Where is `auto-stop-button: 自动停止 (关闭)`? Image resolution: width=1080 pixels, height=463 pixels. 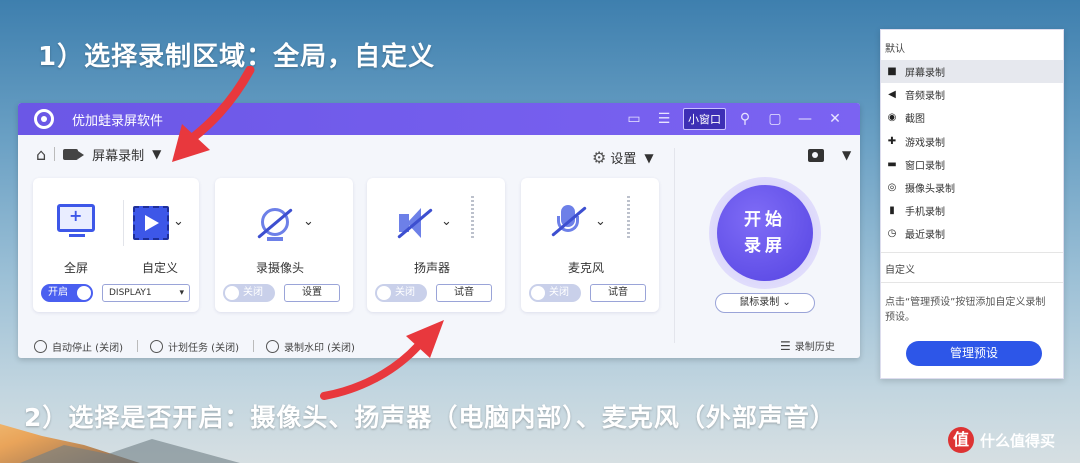
auto-stop-button: 自动停止 (关闭) is located at coordinates (78, 346).